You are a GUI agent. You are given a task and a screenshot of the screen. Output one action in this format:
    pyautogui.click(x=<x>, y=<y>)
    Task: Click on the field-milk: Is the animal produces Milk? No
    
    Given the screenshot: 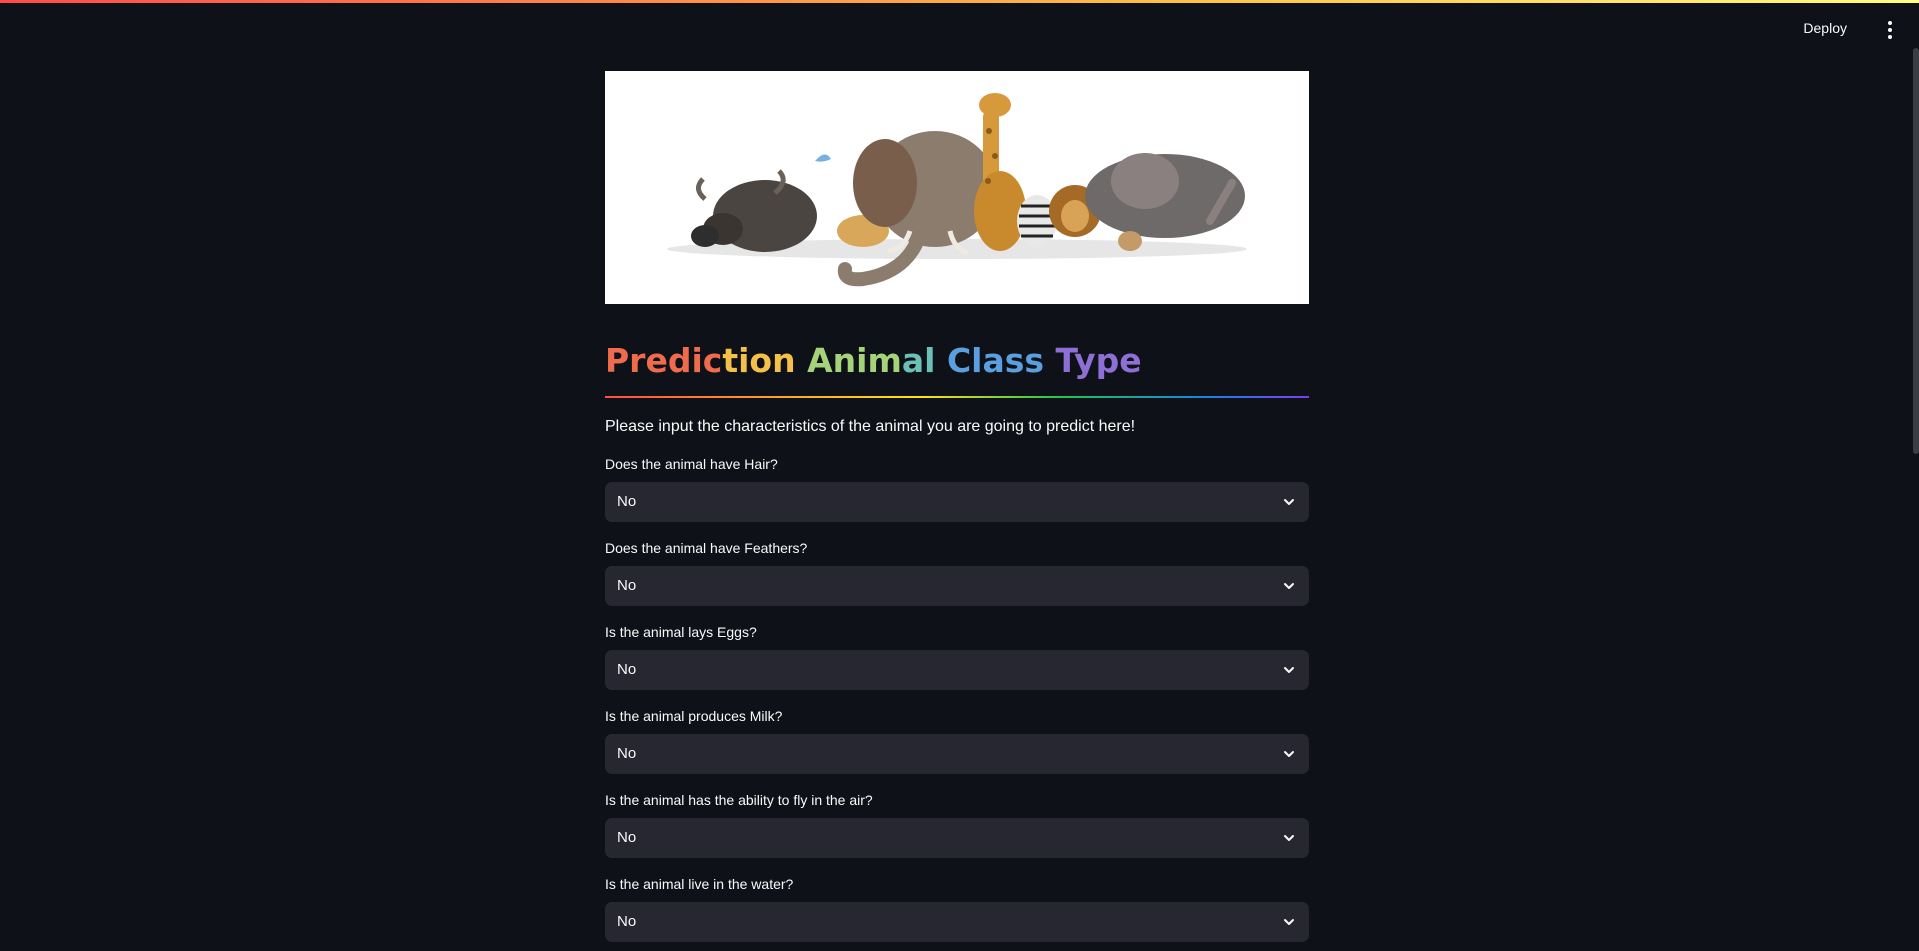 What is the action you would take?
    pyautogui.click(x=957, y=740)
    